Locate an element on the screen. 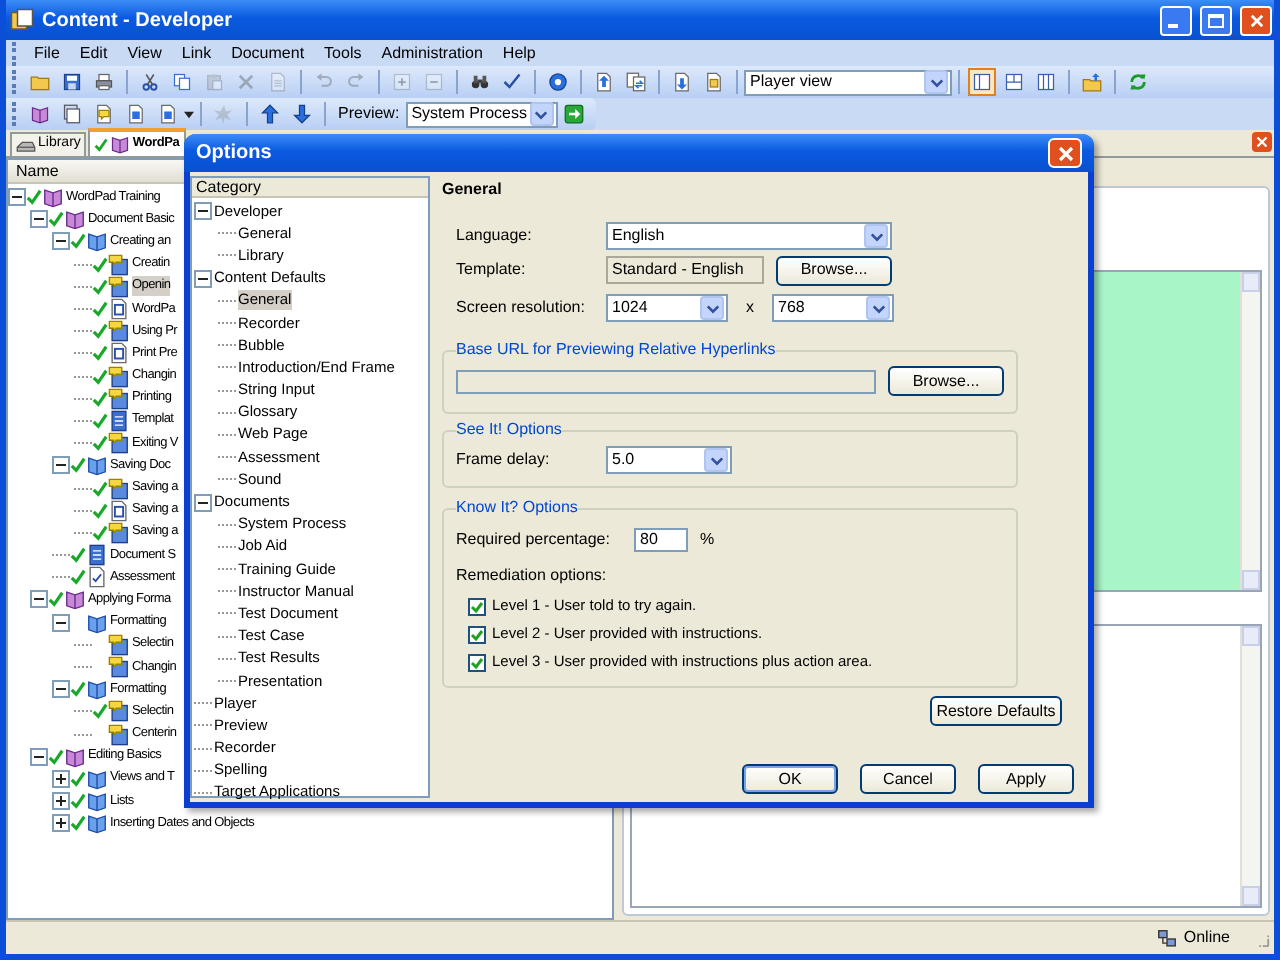 The height and width of the screenshot is (960, 1280). dialog-button: Cancel is located at coordinates (908, 779).